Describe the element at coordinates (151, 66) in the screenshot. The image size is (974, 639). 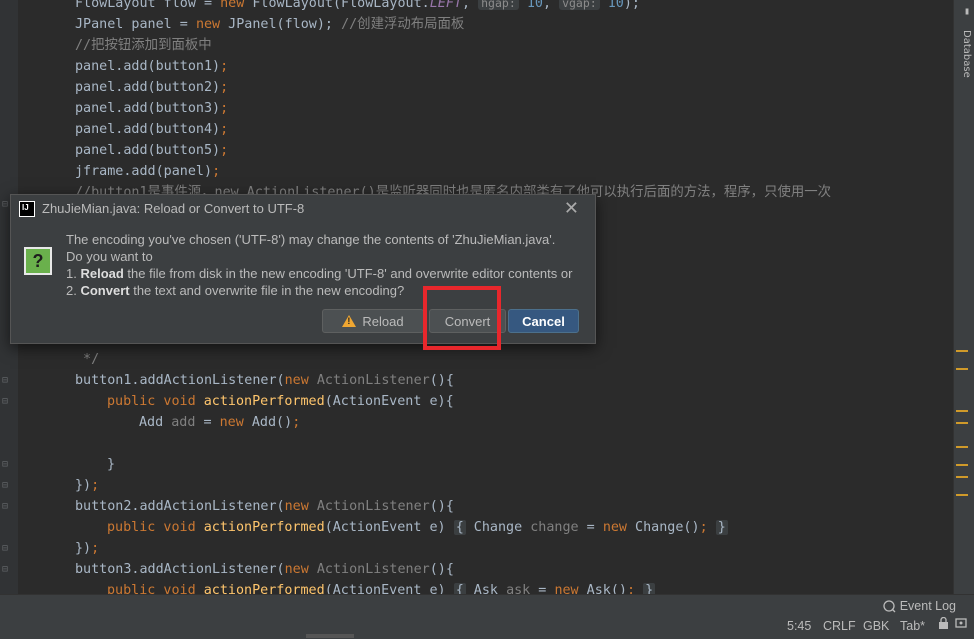
I see `code-line: panel.add(button1);` at that location.